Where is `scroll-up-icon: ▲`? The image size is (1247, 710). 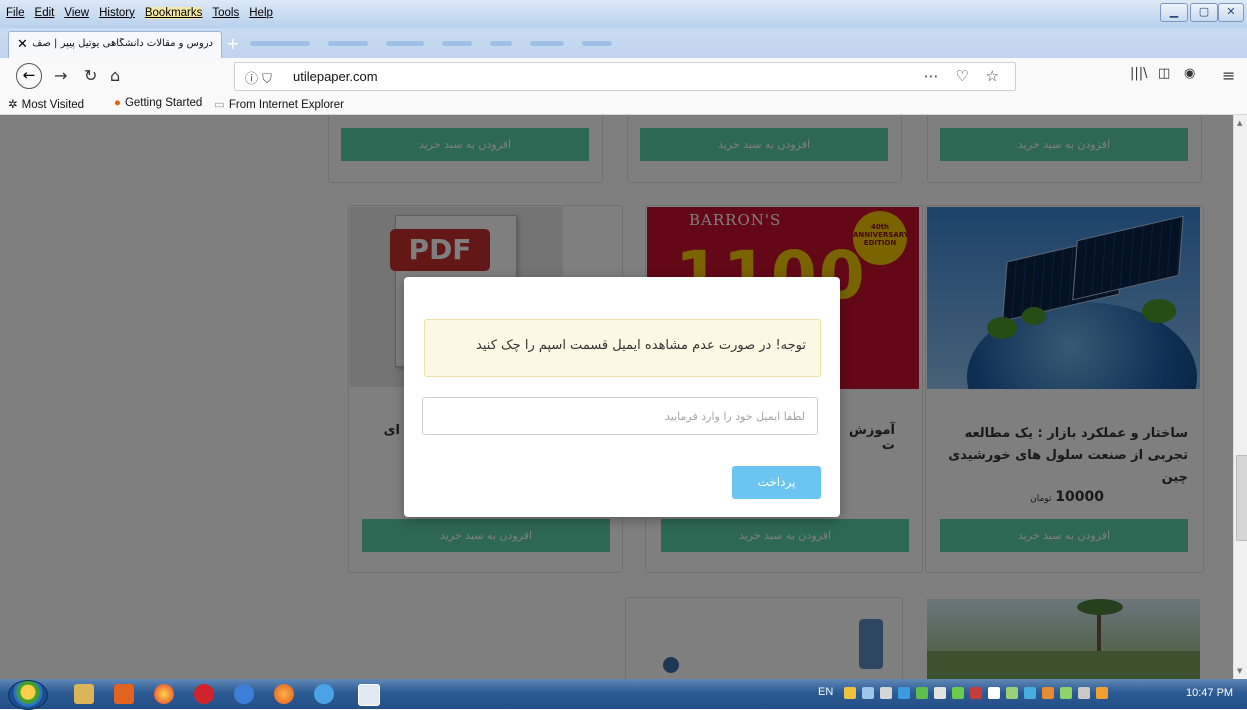
scroll-up-icon: ▲ is located at coordinates (1239, 123).